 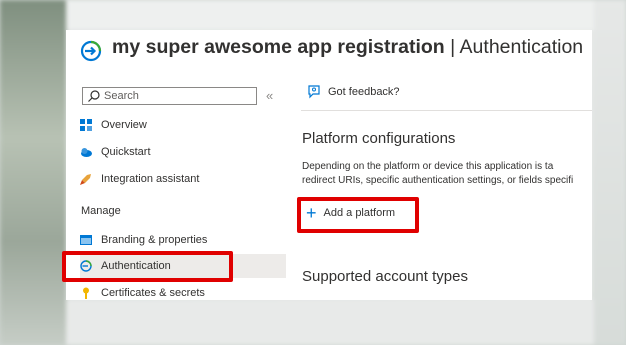 I want to click on sidebar-item-label: Overview, so click(x=124, y=125).